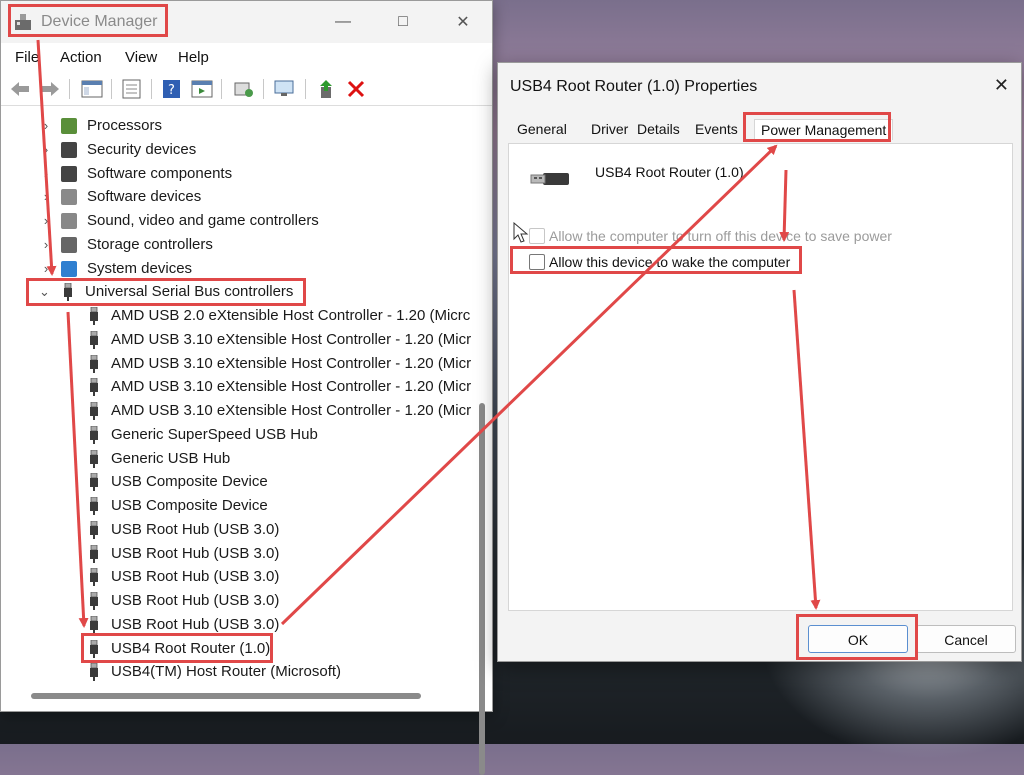  I want to click on window-title: Device Manager, so click(99, 21).